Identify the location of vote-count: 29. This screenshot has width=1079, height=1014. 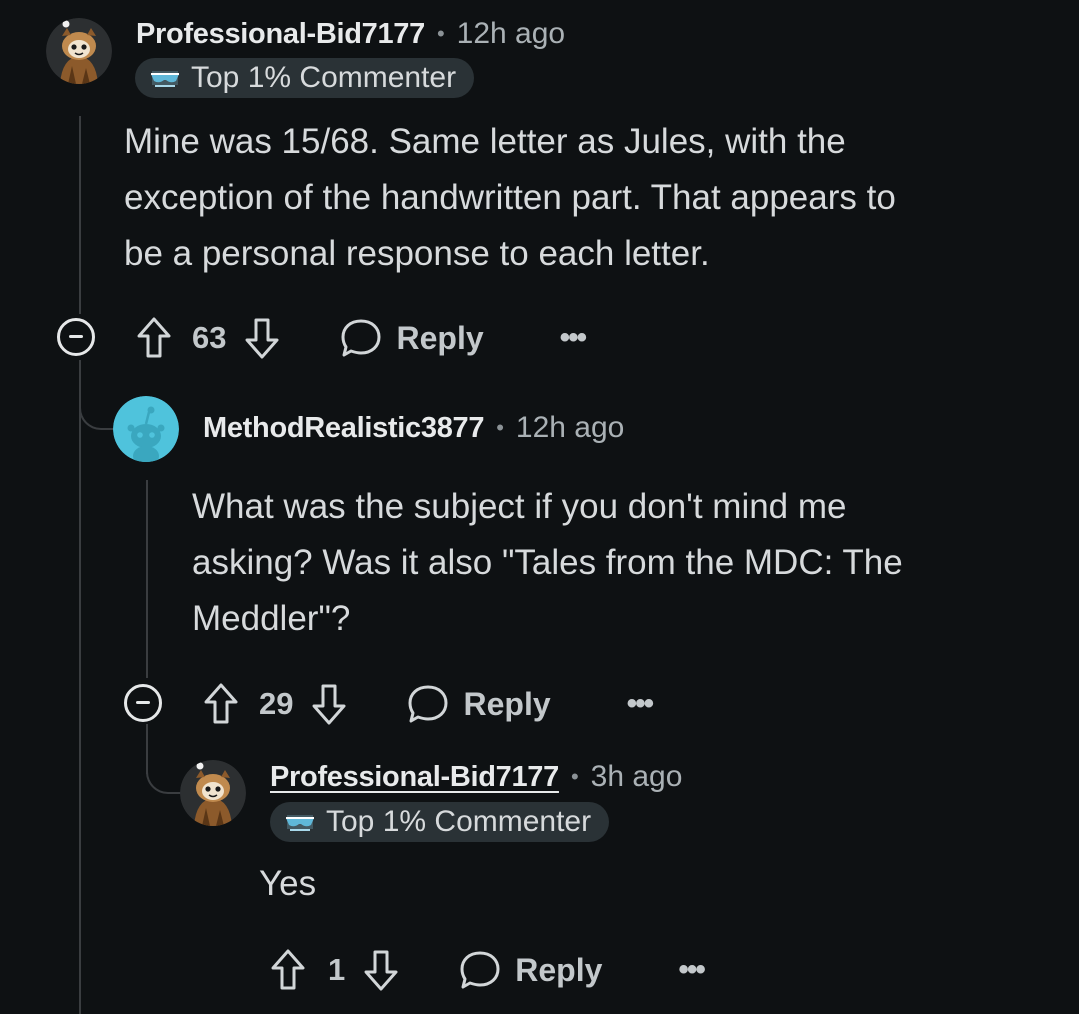
(276, 703).